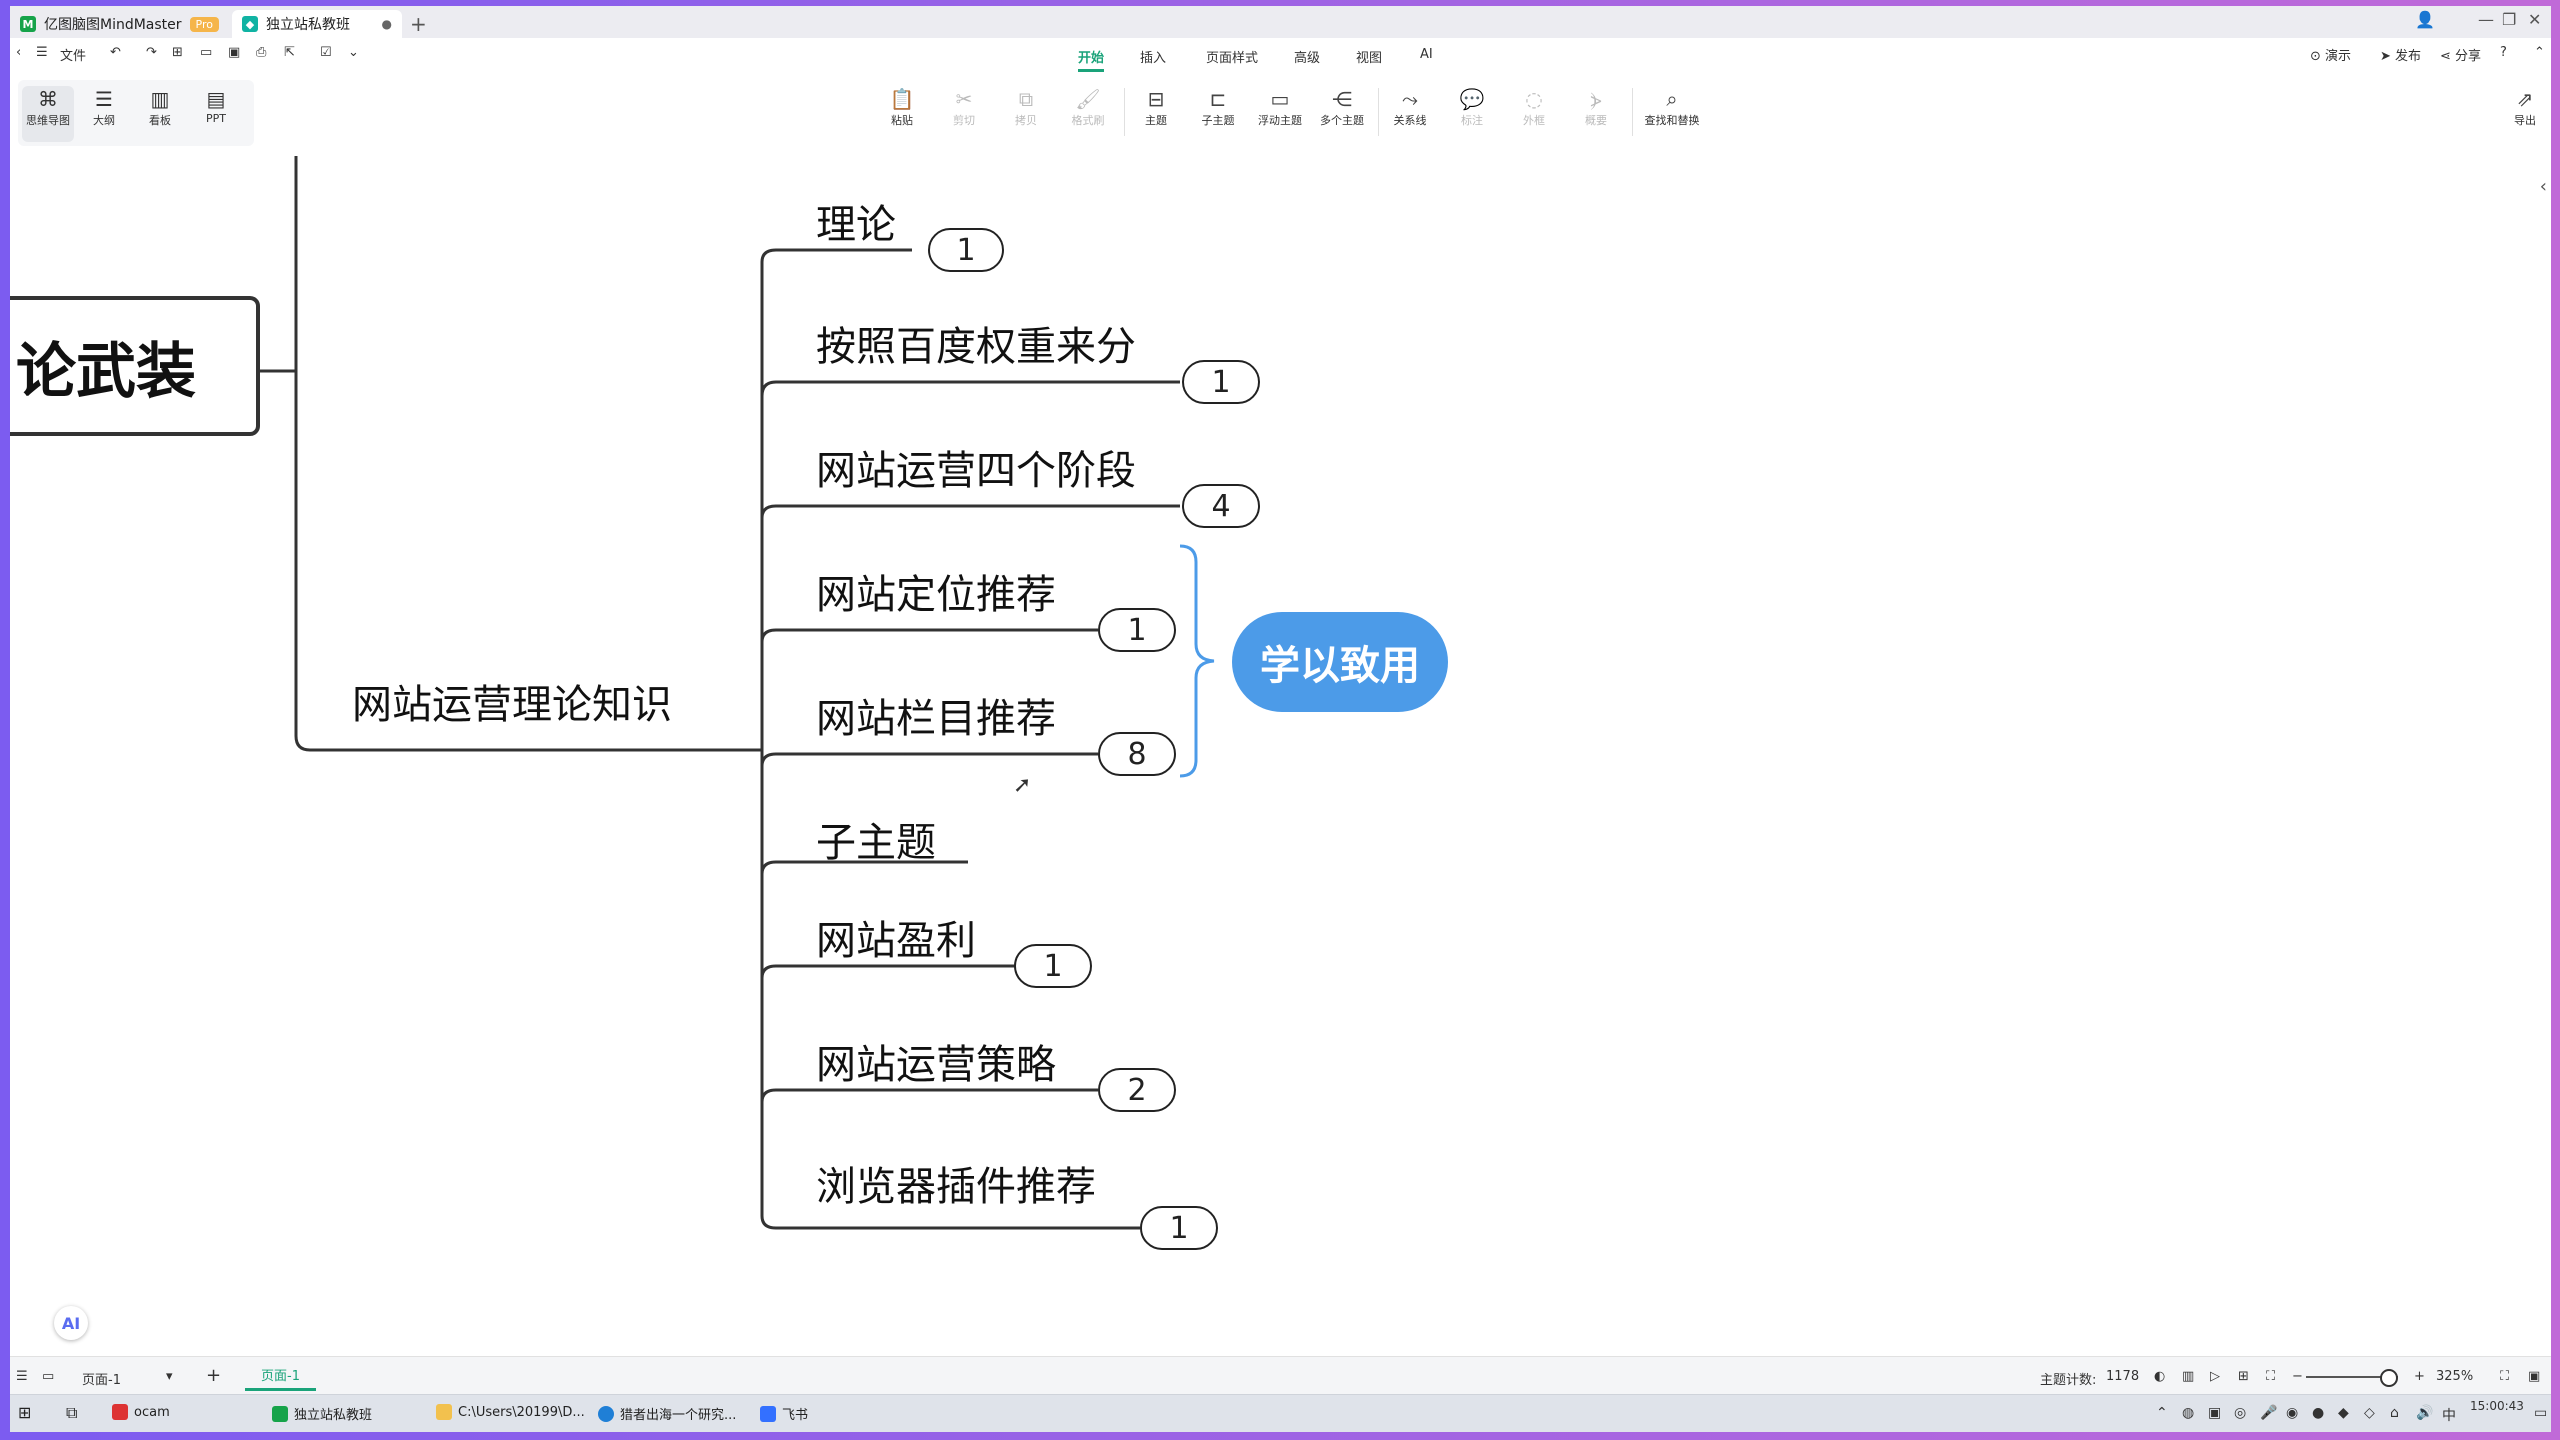  Describe the element at coordinates (177, 52) in the screenshot. I see `new-file-icon: ⊞` at that location.